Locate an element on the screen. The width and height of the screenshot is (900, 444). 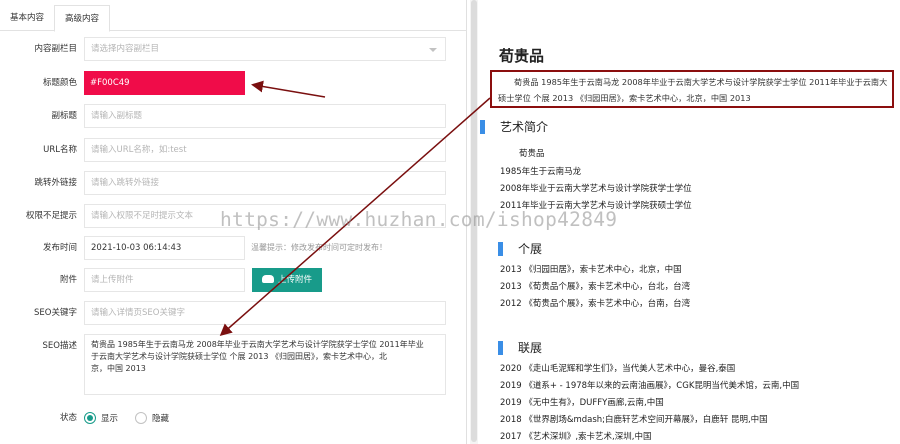
url-name-label: URL名称 is located at coordinates (60, 150).